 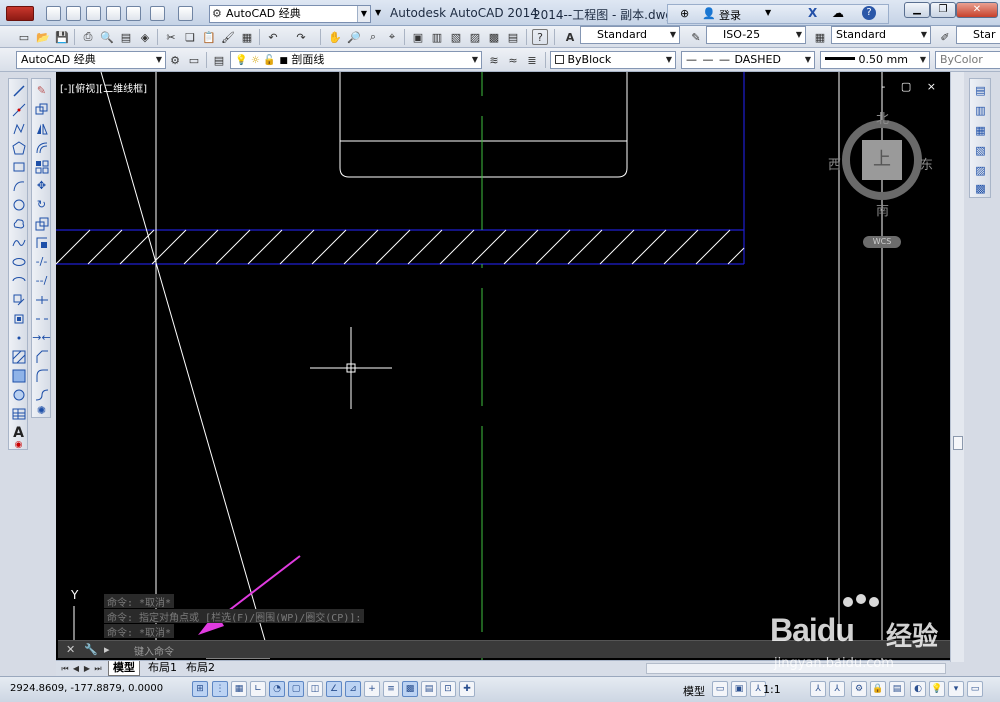 I want to click on arc-icon, so click(x=18, y=185).